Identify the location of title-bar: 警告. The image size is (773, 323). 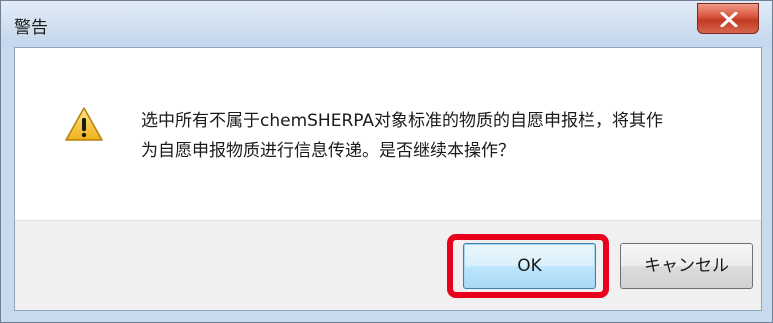
(386, 24).